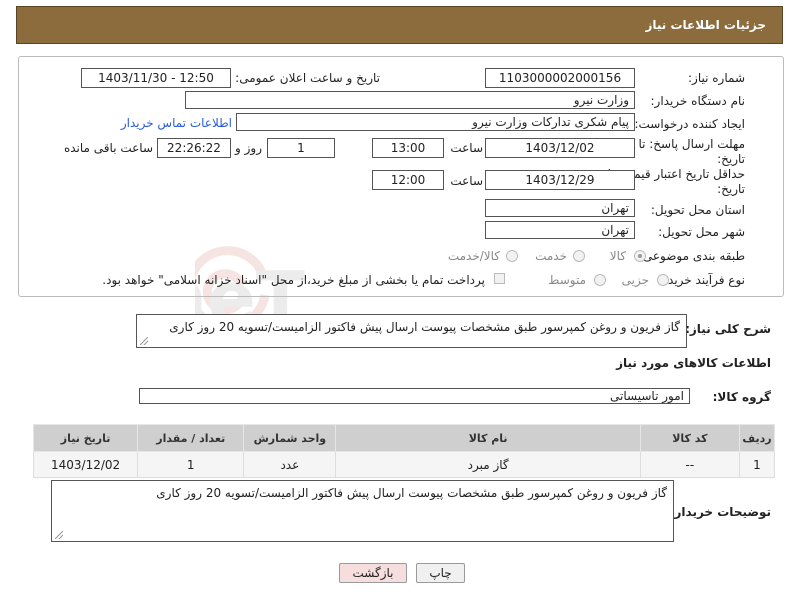 The width and height of the screenshot is (789, 598). Describe the element at coordinates (551, 256) in the screenshot. I see `category-option-service: خدمت` at that location.